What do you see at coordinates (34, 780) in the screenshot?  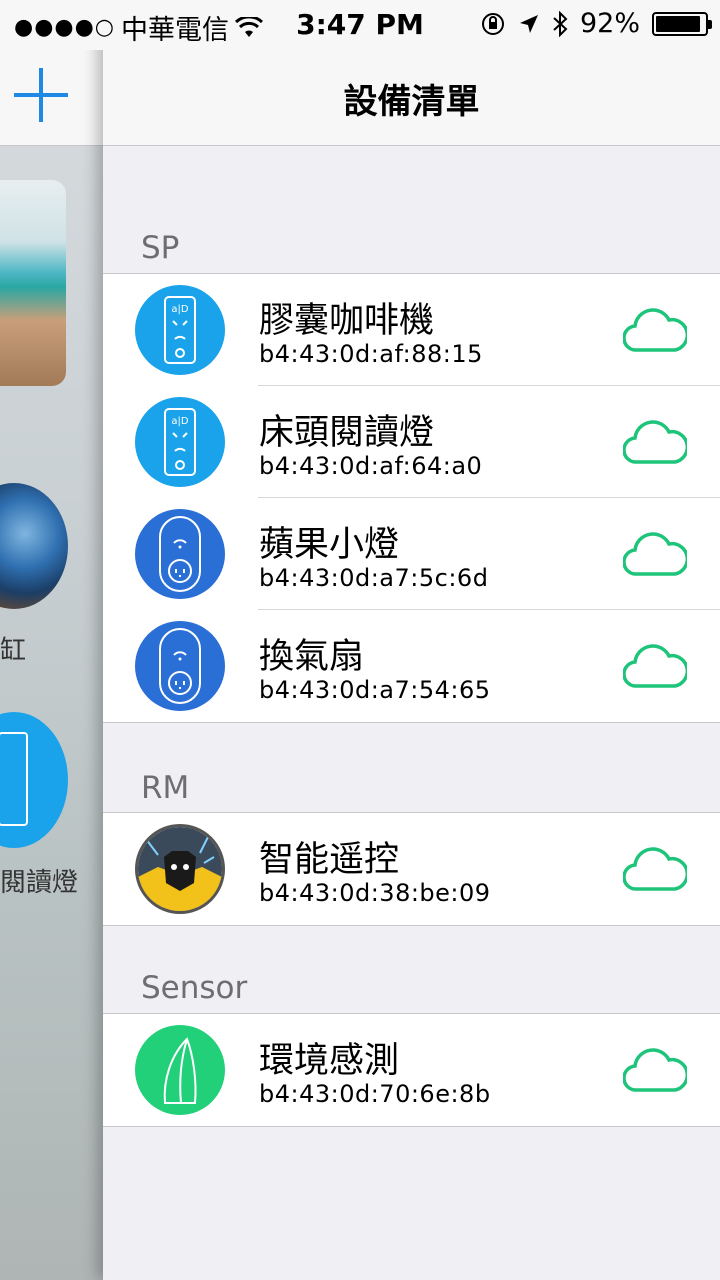 I see `reading-lamp-icon` at bounding box center [34, 780].